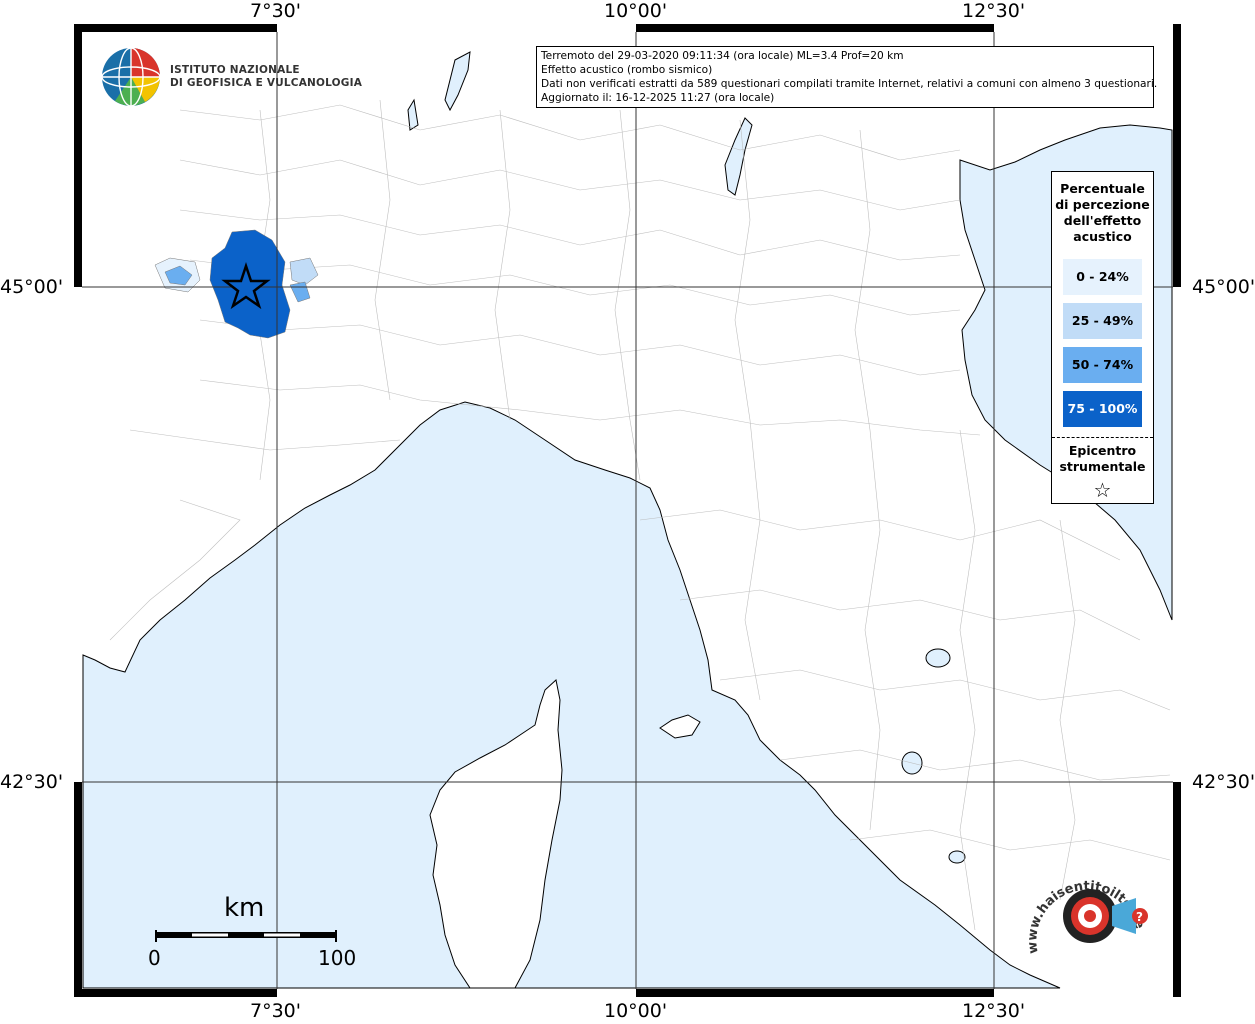  What do you see at coordinates (32, 782) in the screenshot?
I see `lat-label-left-2: 42°30'` at bounding box center [32, 782].